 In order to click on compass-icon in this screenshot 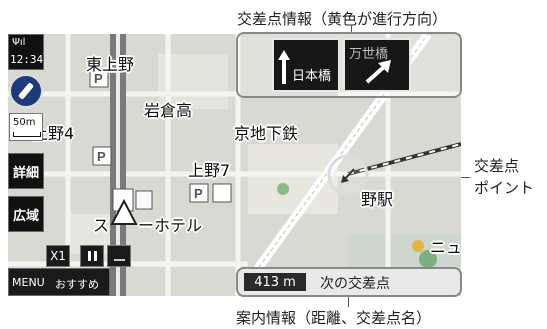, I will do `click(26, 91)`.